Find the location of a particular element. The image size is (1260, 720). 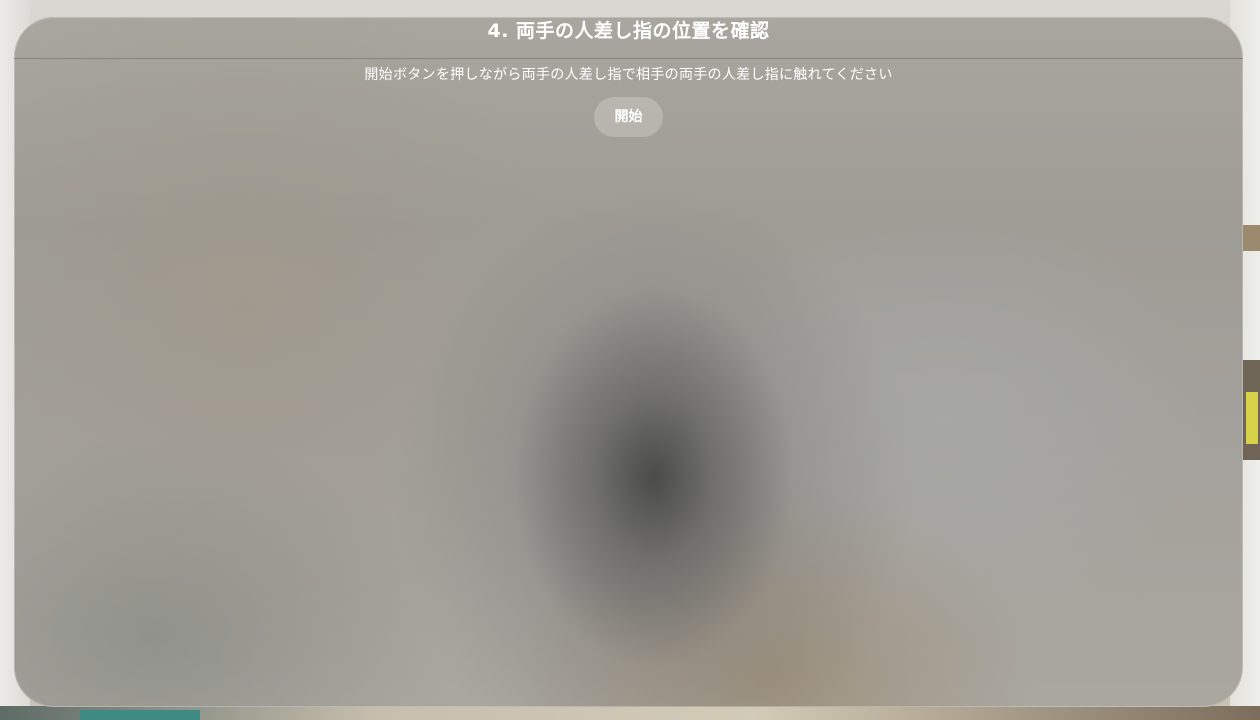

start-button: 開始 is located at coordinates (628, 117).